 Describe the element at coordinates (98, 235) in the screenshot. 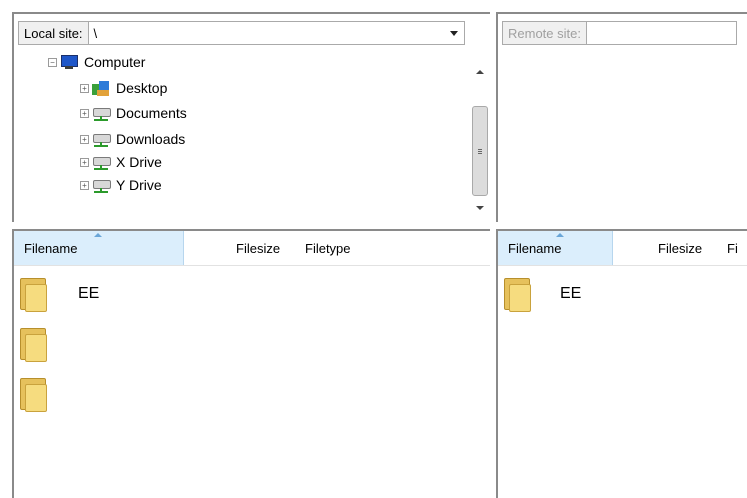

I see `sort-ascending-icon` at that location.